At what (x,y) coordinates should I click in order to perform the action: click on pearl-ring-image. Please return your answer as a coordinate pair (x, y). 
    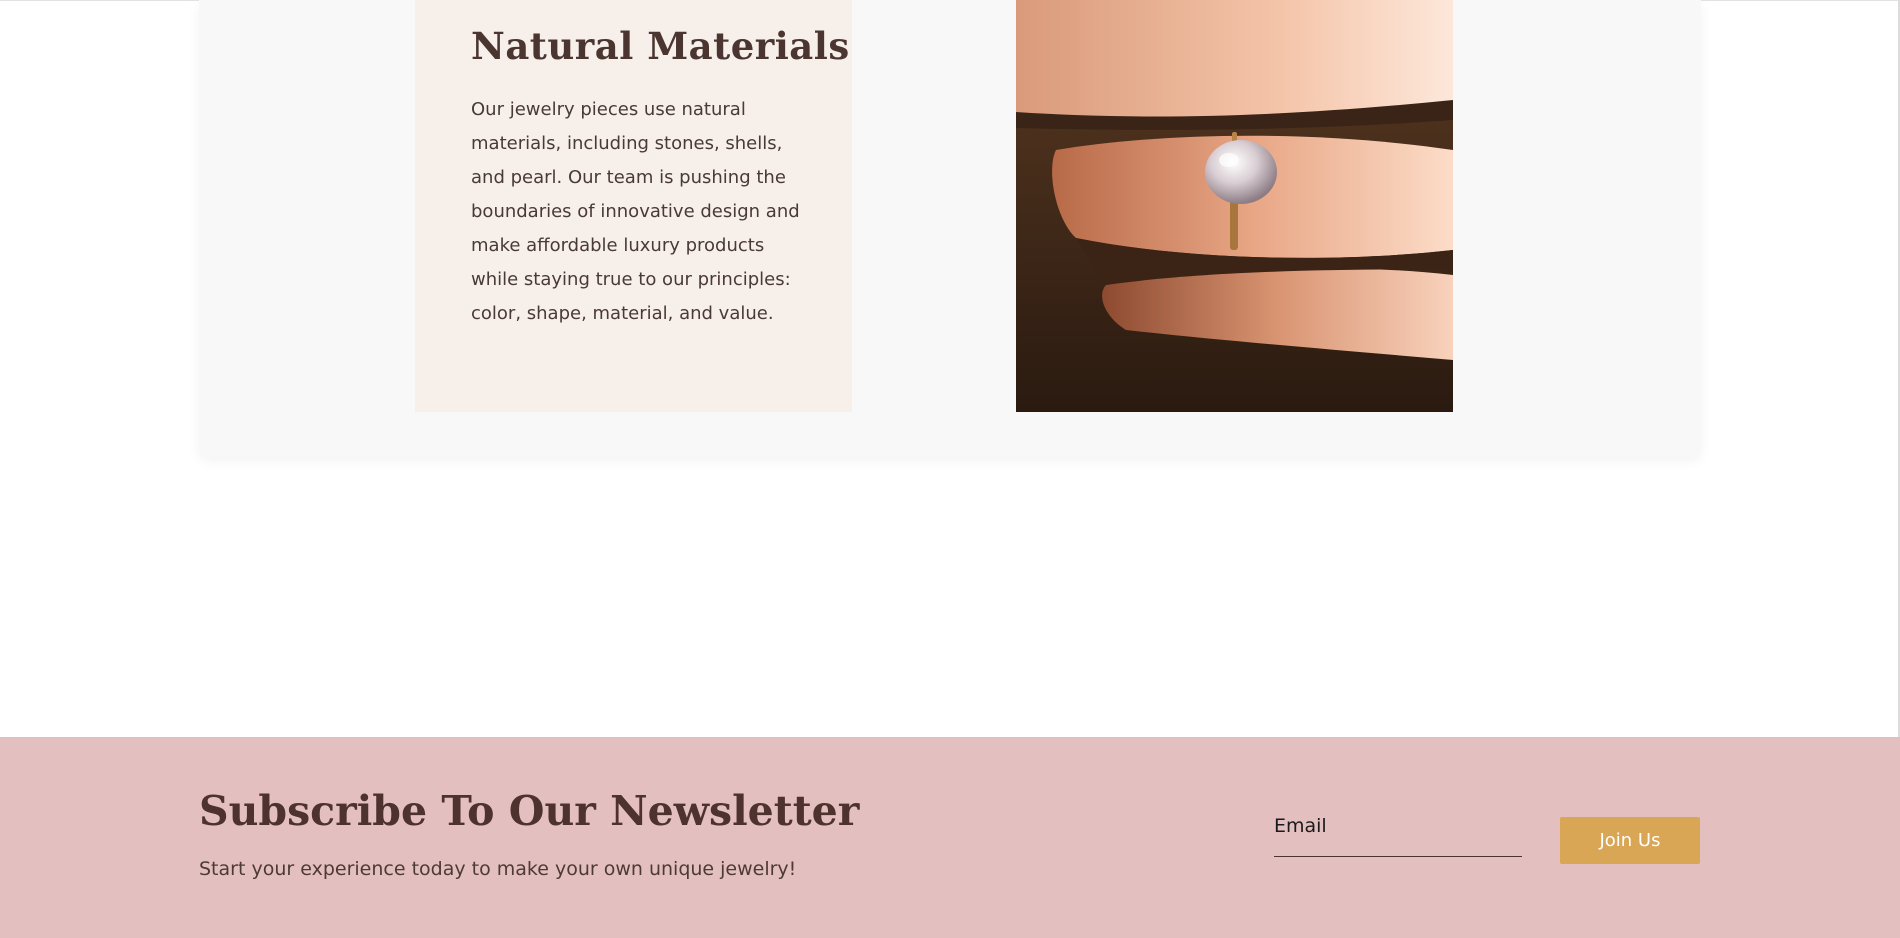
    Looking at the image, I should click on (1234, 206).